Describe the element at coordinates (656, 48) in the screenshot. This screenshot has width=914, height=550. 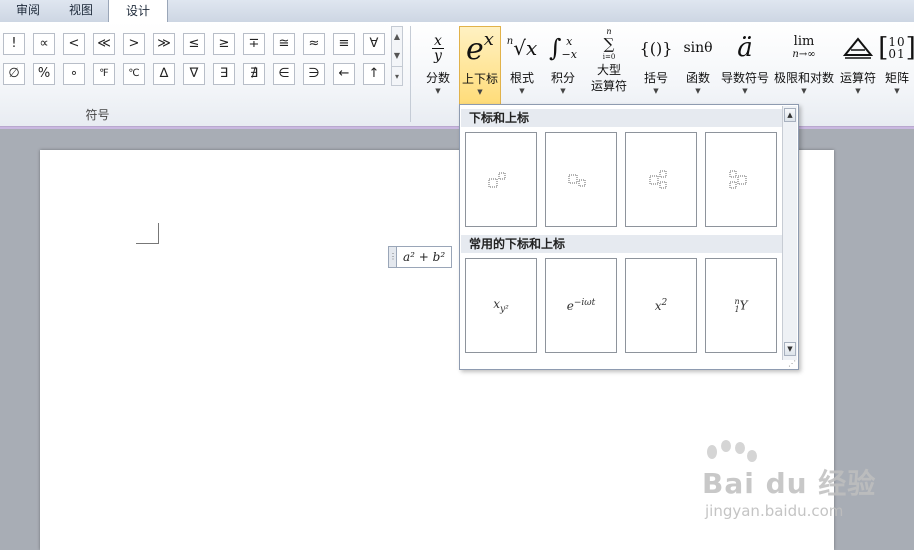
I see `bracket-icon: {()}` at that location.